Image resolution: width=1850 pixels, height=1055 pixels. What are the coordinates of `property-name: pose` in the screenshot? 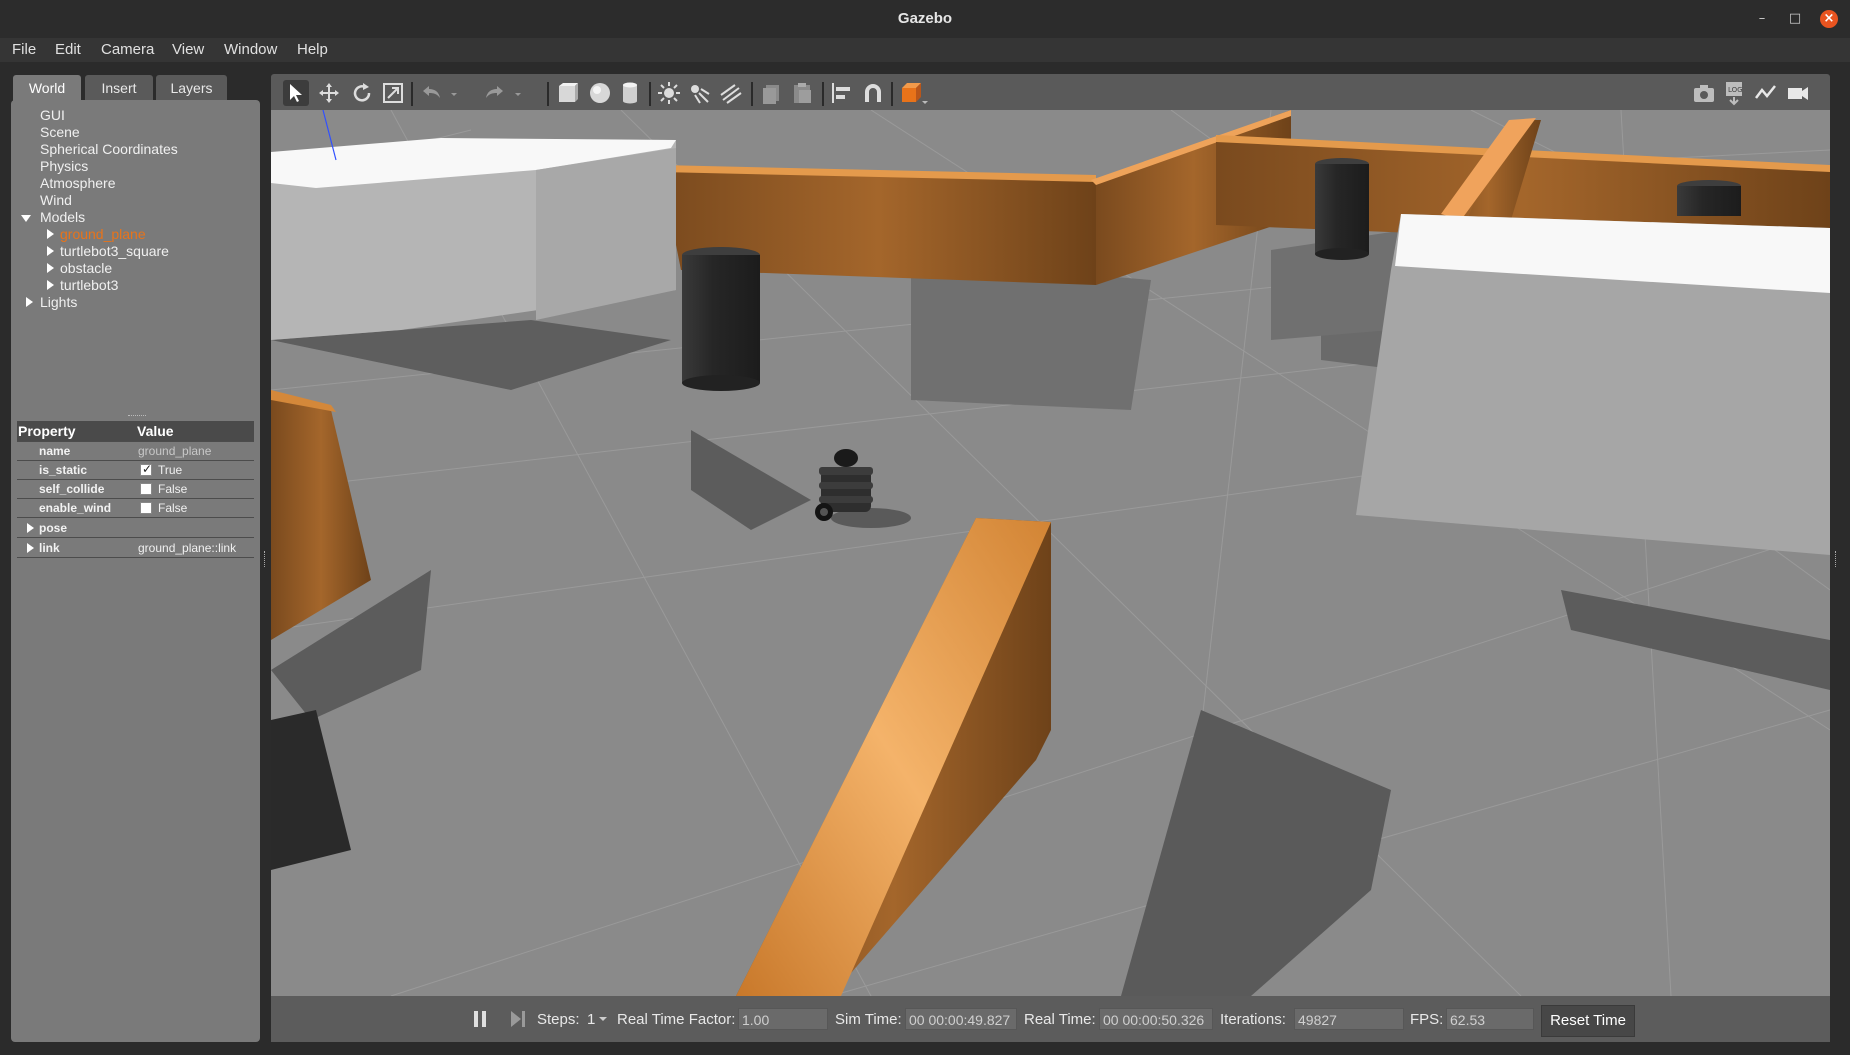 It's located at (53, 528).